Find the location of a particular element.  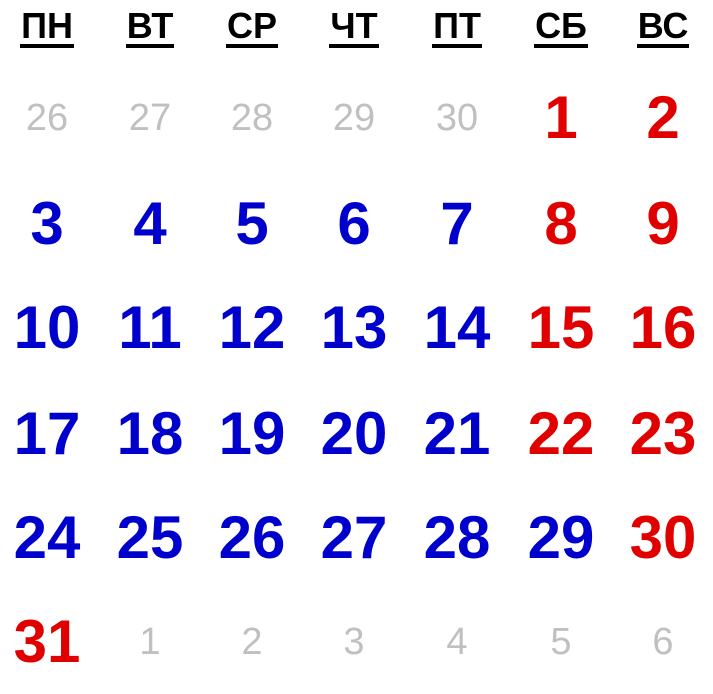

day-cell-other-month: 2 is located at coordinates (252, 642).